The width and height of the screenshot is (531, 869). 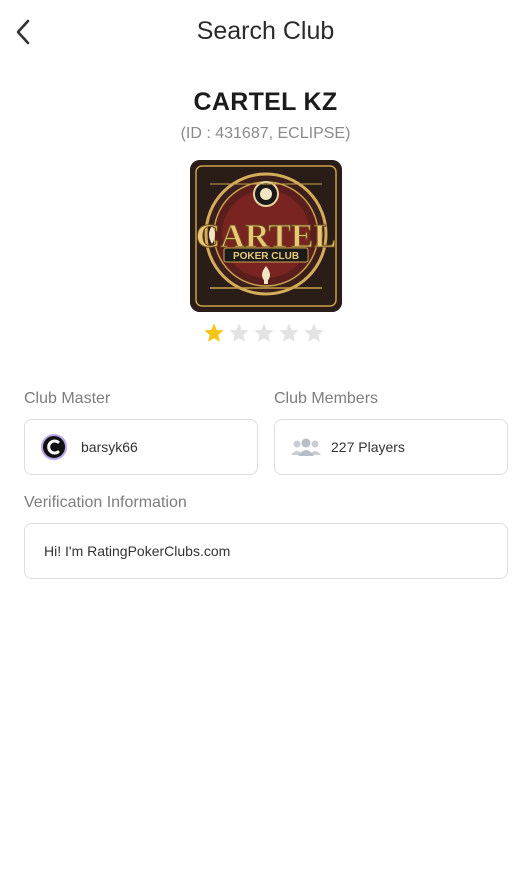 I want to click on club-members-count: 227 Players, so click(x=368, y=447).